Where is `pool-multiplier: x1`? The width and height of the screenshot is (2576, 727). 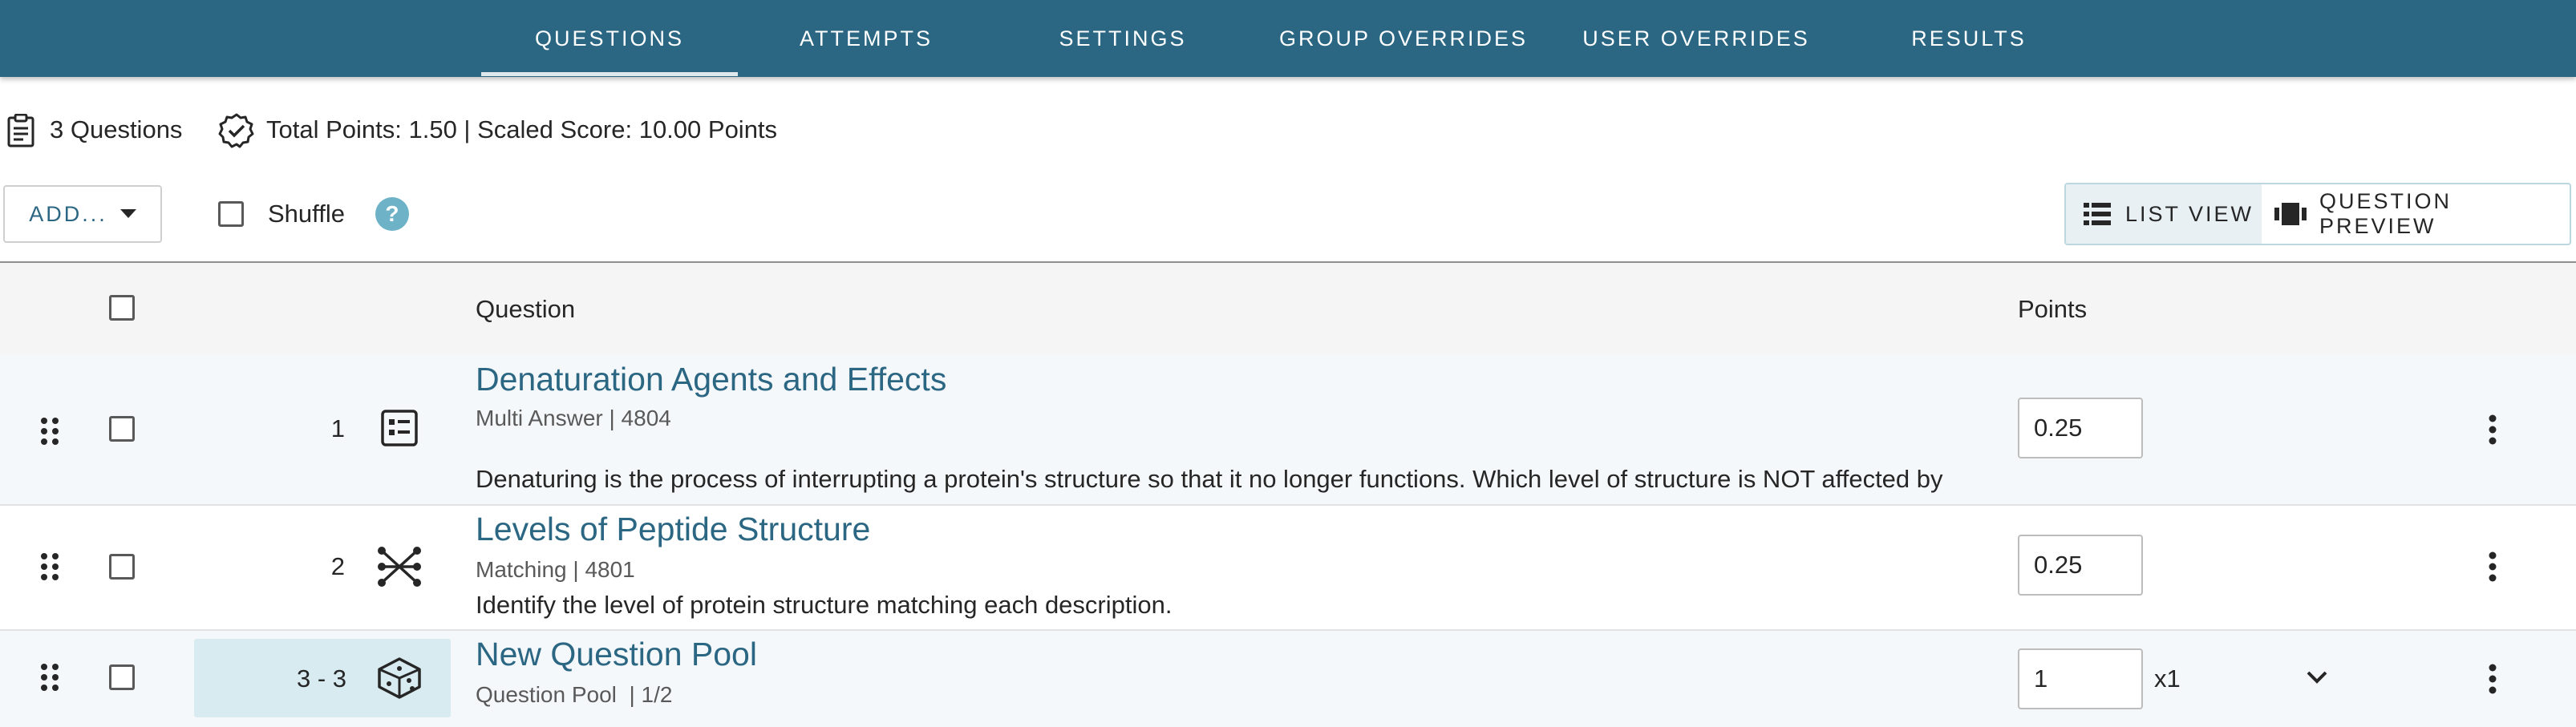
pool-multiplier: x1 is located at coordinates (2167, 679).